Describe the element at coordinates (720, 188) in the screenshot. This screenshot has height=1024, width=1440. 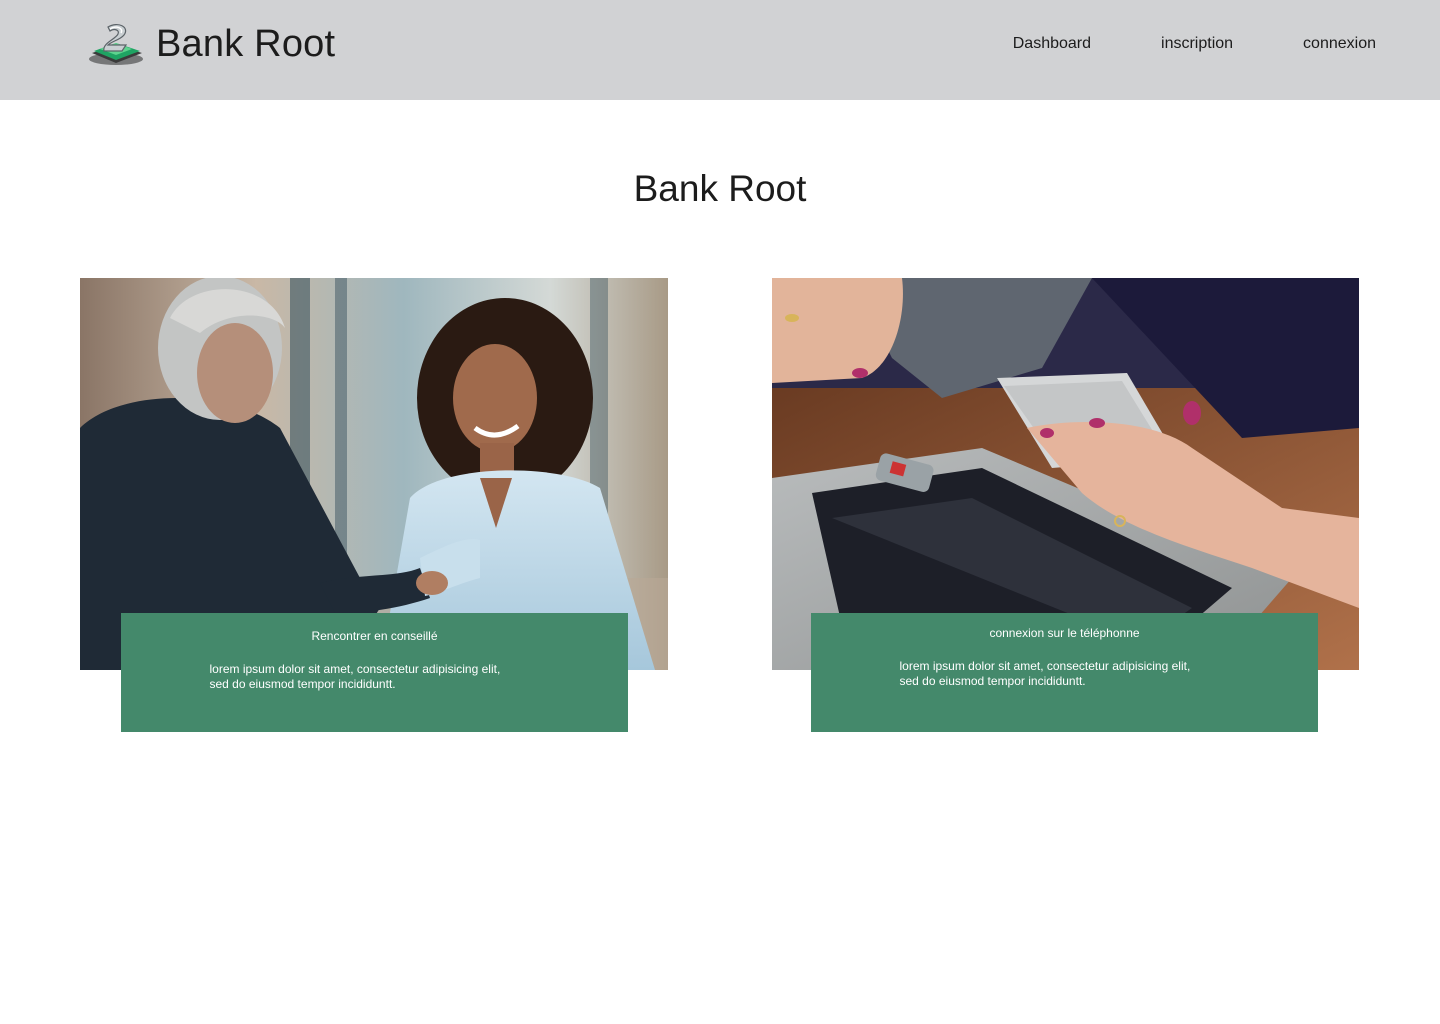
I see `page-title: Bank Root` at that location.